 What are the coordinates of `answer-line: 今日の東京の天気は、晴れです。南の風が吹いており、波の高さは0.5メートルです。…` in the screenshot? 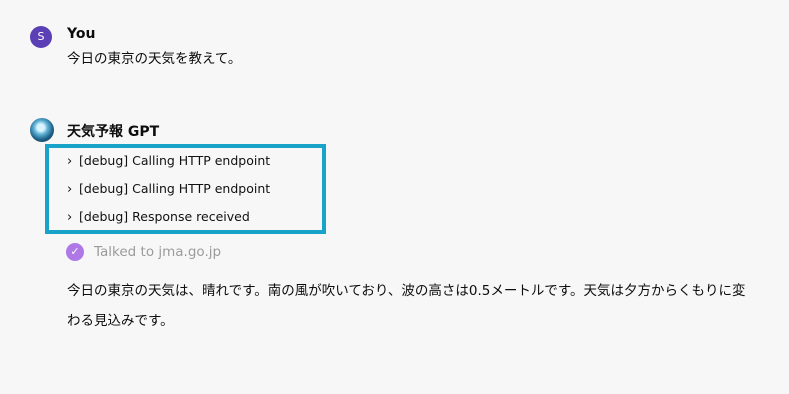 It's located at (406, 291).